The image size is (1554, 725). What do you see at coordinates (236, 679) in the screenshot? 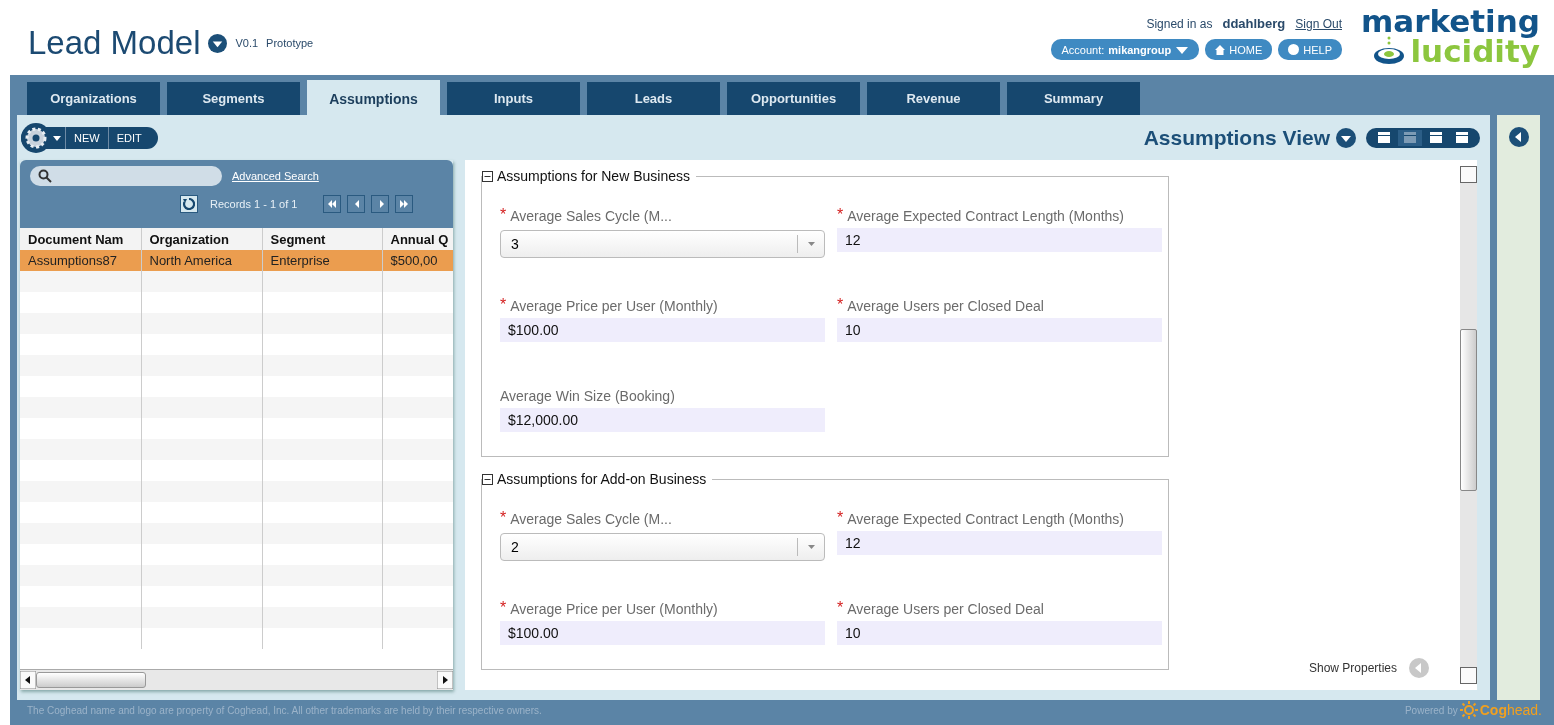
I see `horizontal-scrollbar` at bounding box center [236, 679].